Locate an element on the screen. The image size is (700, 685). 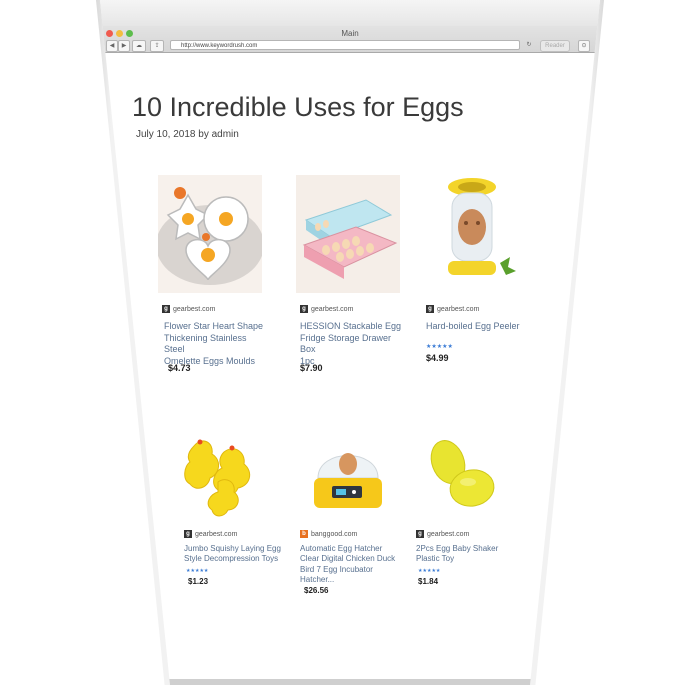
page-title: 10 Incredible Uses for Eggs is located at coordinates (298, 107).